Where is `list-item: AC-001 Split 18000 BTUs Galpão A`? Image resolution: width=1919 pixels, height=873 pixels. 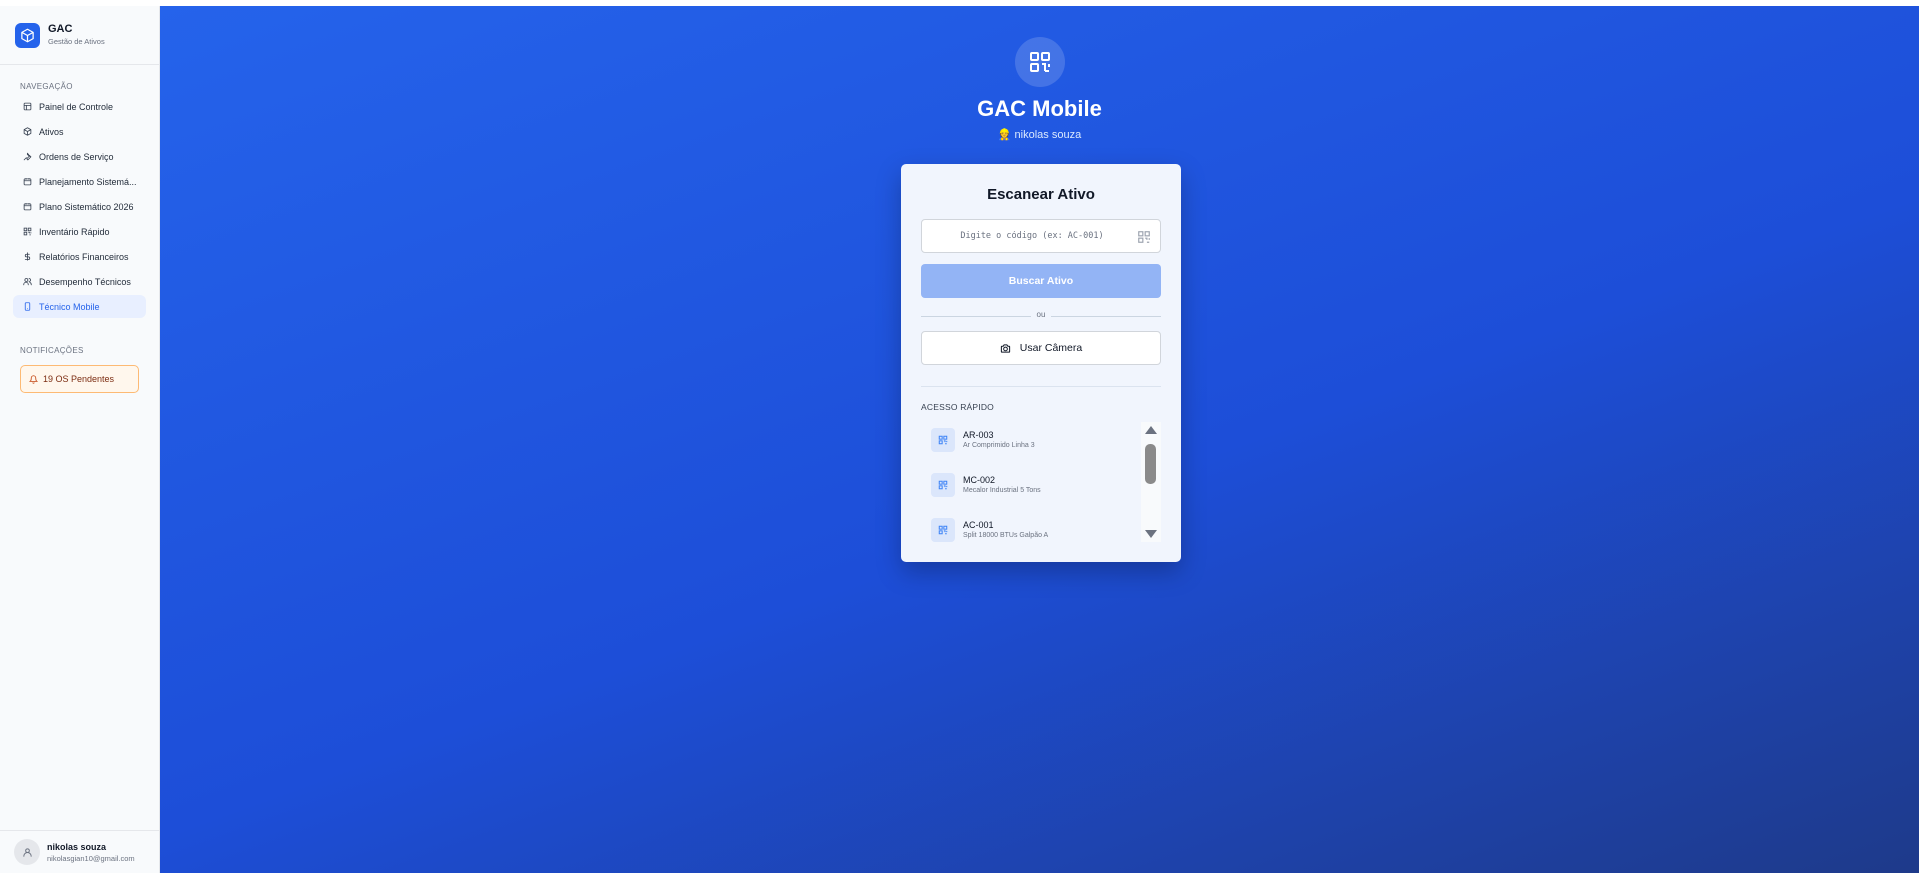
list-item: AC-001 Split 18000 BTUs Galpão A is located at coordinates (1031, 530).